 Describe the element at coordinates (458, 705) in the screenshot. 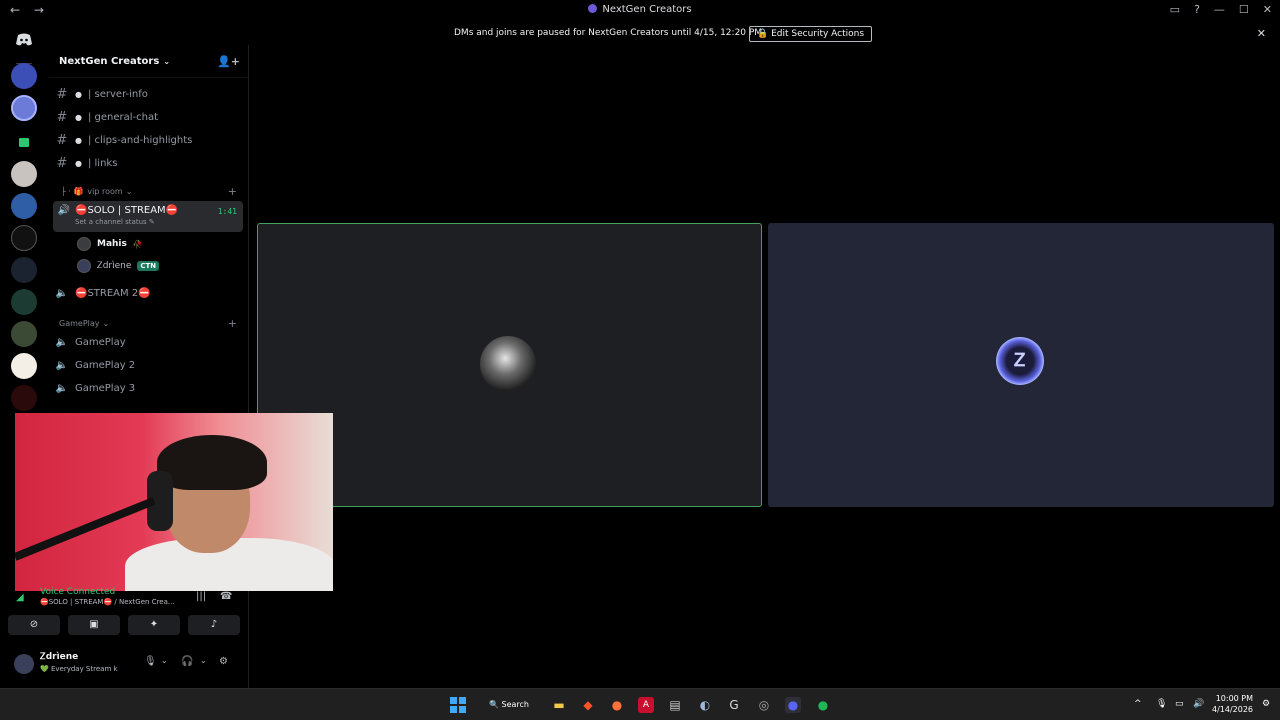

I see `windows-start-icon` at that location.